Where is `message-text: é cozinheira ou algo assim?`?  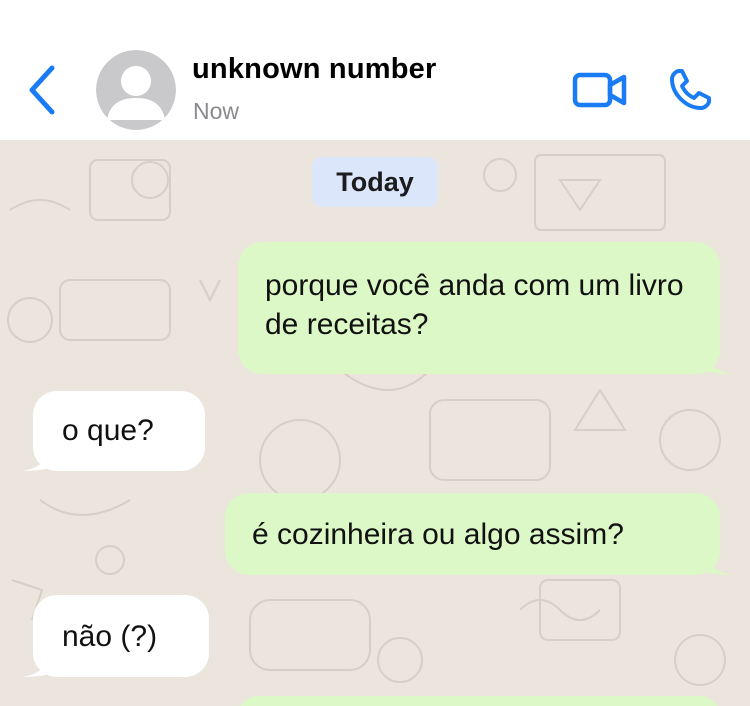
message-text: é cozinheira ou algo assim? is located at coordinates (438, 534).